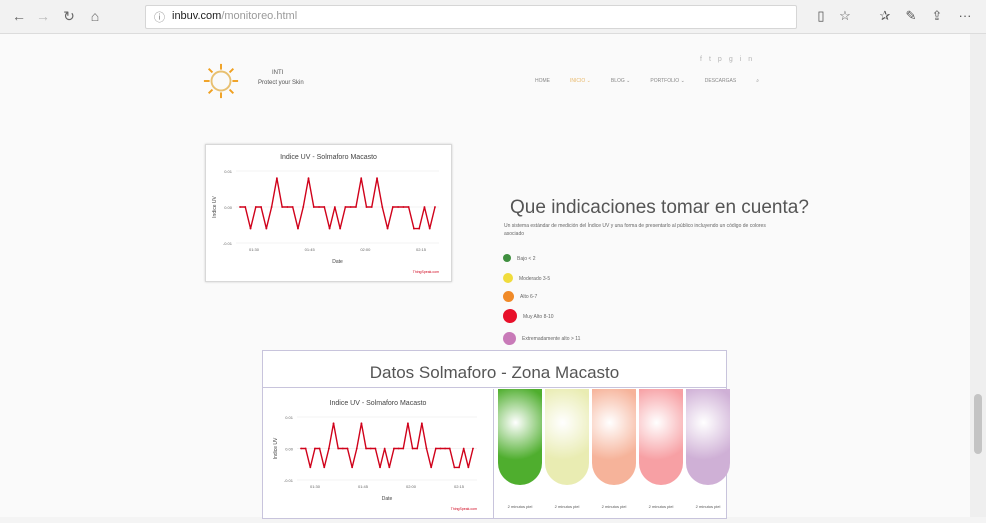 The height and width of the screenshot is (523, 986). Describe the element at coordinates (978, 424) in the screenshot. I see `scrollbar-thumb` at that location.